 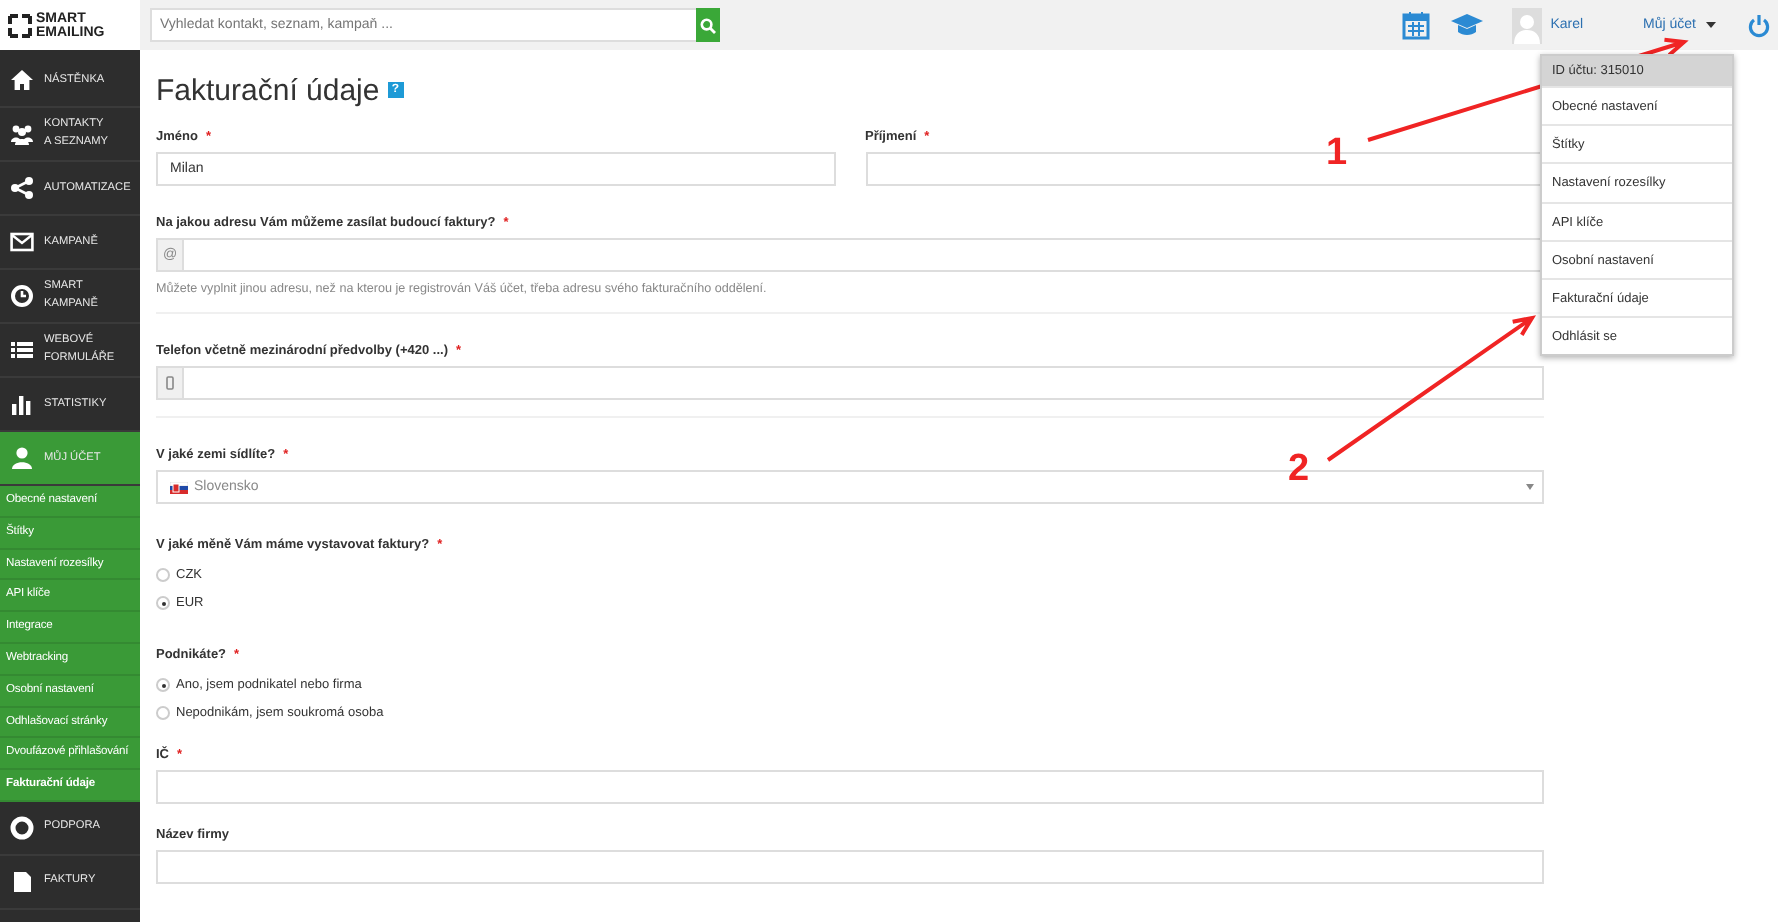 What do you see at coordinates (863, 255) in the screenshot?
I see `email-field` at bounding box center [863, 255].